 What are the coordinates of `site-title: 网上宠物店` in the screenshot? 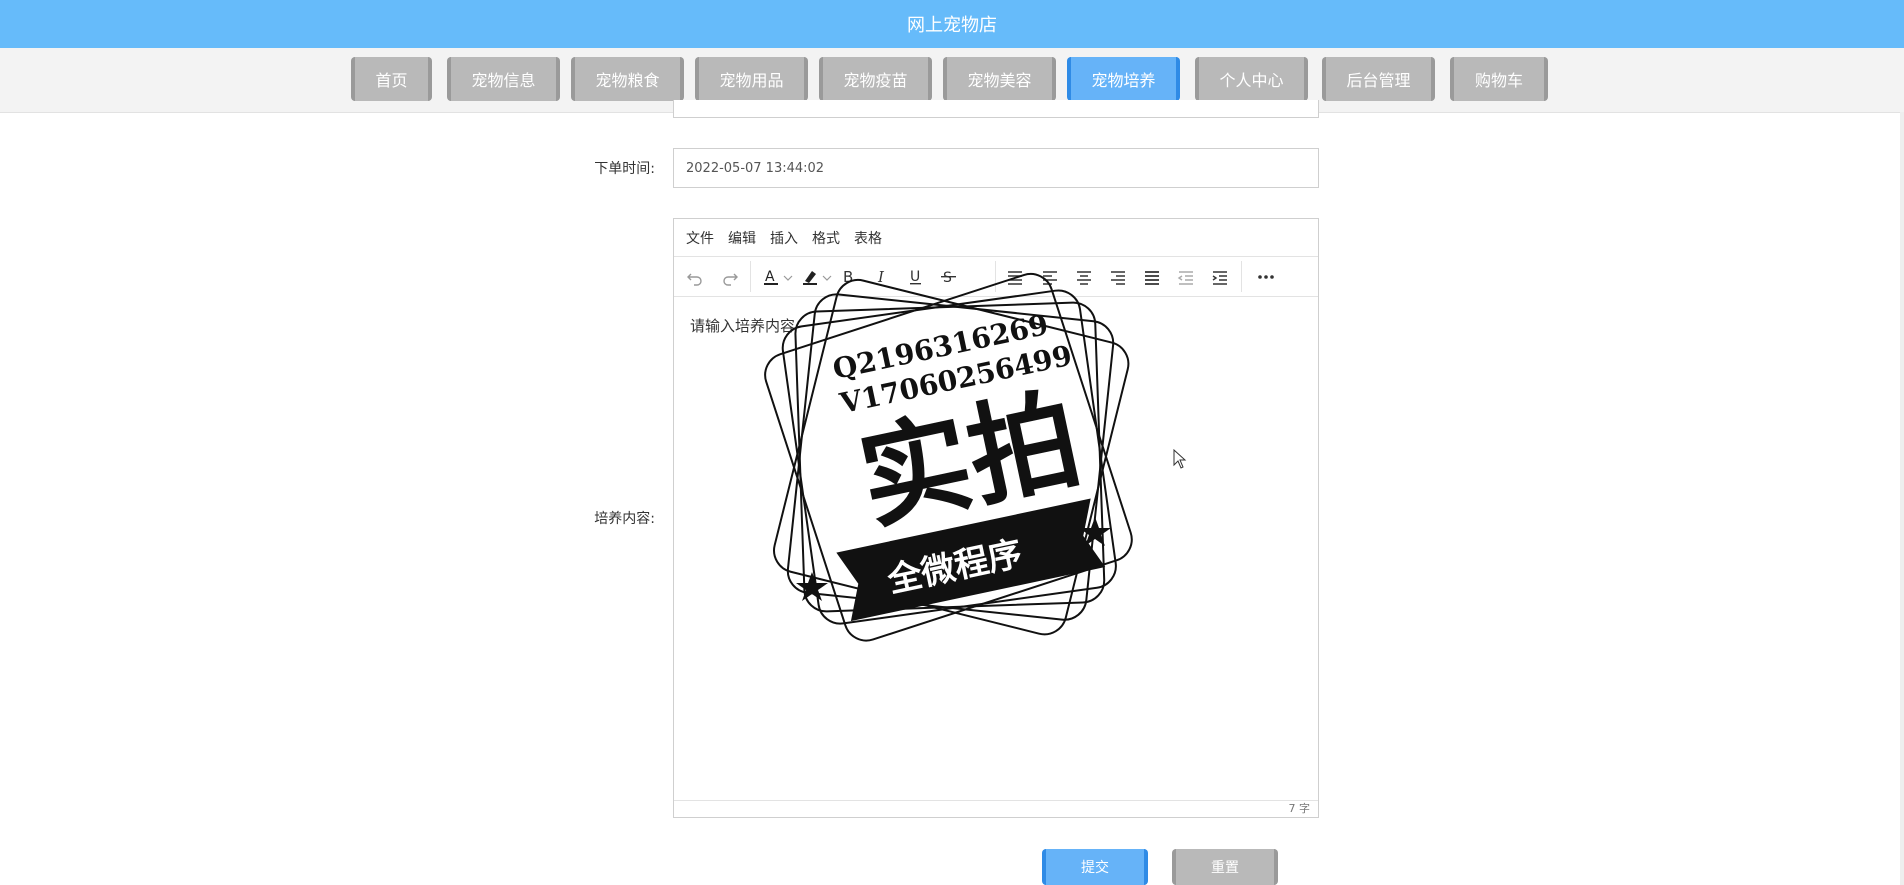 It's located at (952, 25).